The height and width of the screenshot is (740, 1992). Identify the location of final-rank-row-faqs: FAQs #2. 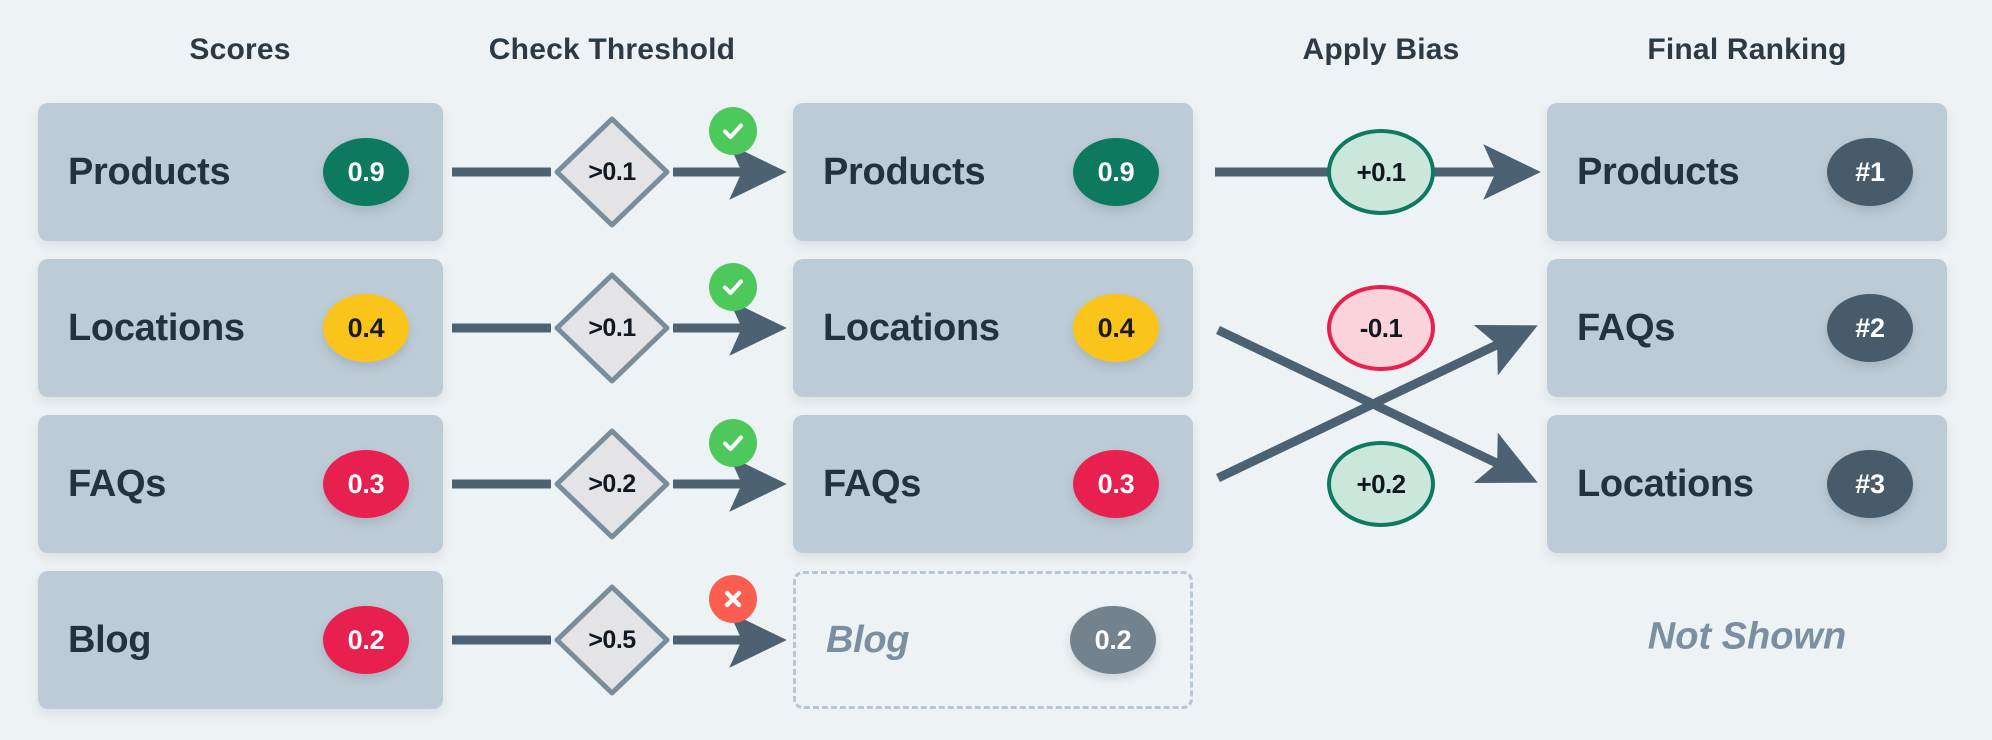
(1747, 328).